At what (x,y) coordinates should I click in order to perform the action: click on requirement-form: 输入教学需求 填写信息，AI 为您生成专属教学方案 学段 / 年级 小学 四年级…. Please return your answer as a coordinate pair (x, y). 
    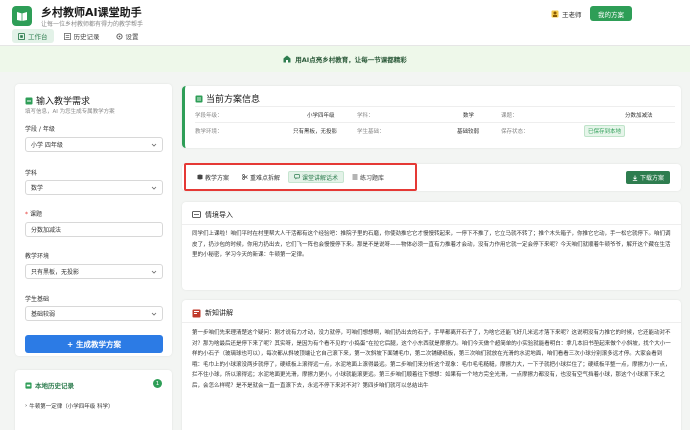
    Looking at the image, I should click on (93, 220).